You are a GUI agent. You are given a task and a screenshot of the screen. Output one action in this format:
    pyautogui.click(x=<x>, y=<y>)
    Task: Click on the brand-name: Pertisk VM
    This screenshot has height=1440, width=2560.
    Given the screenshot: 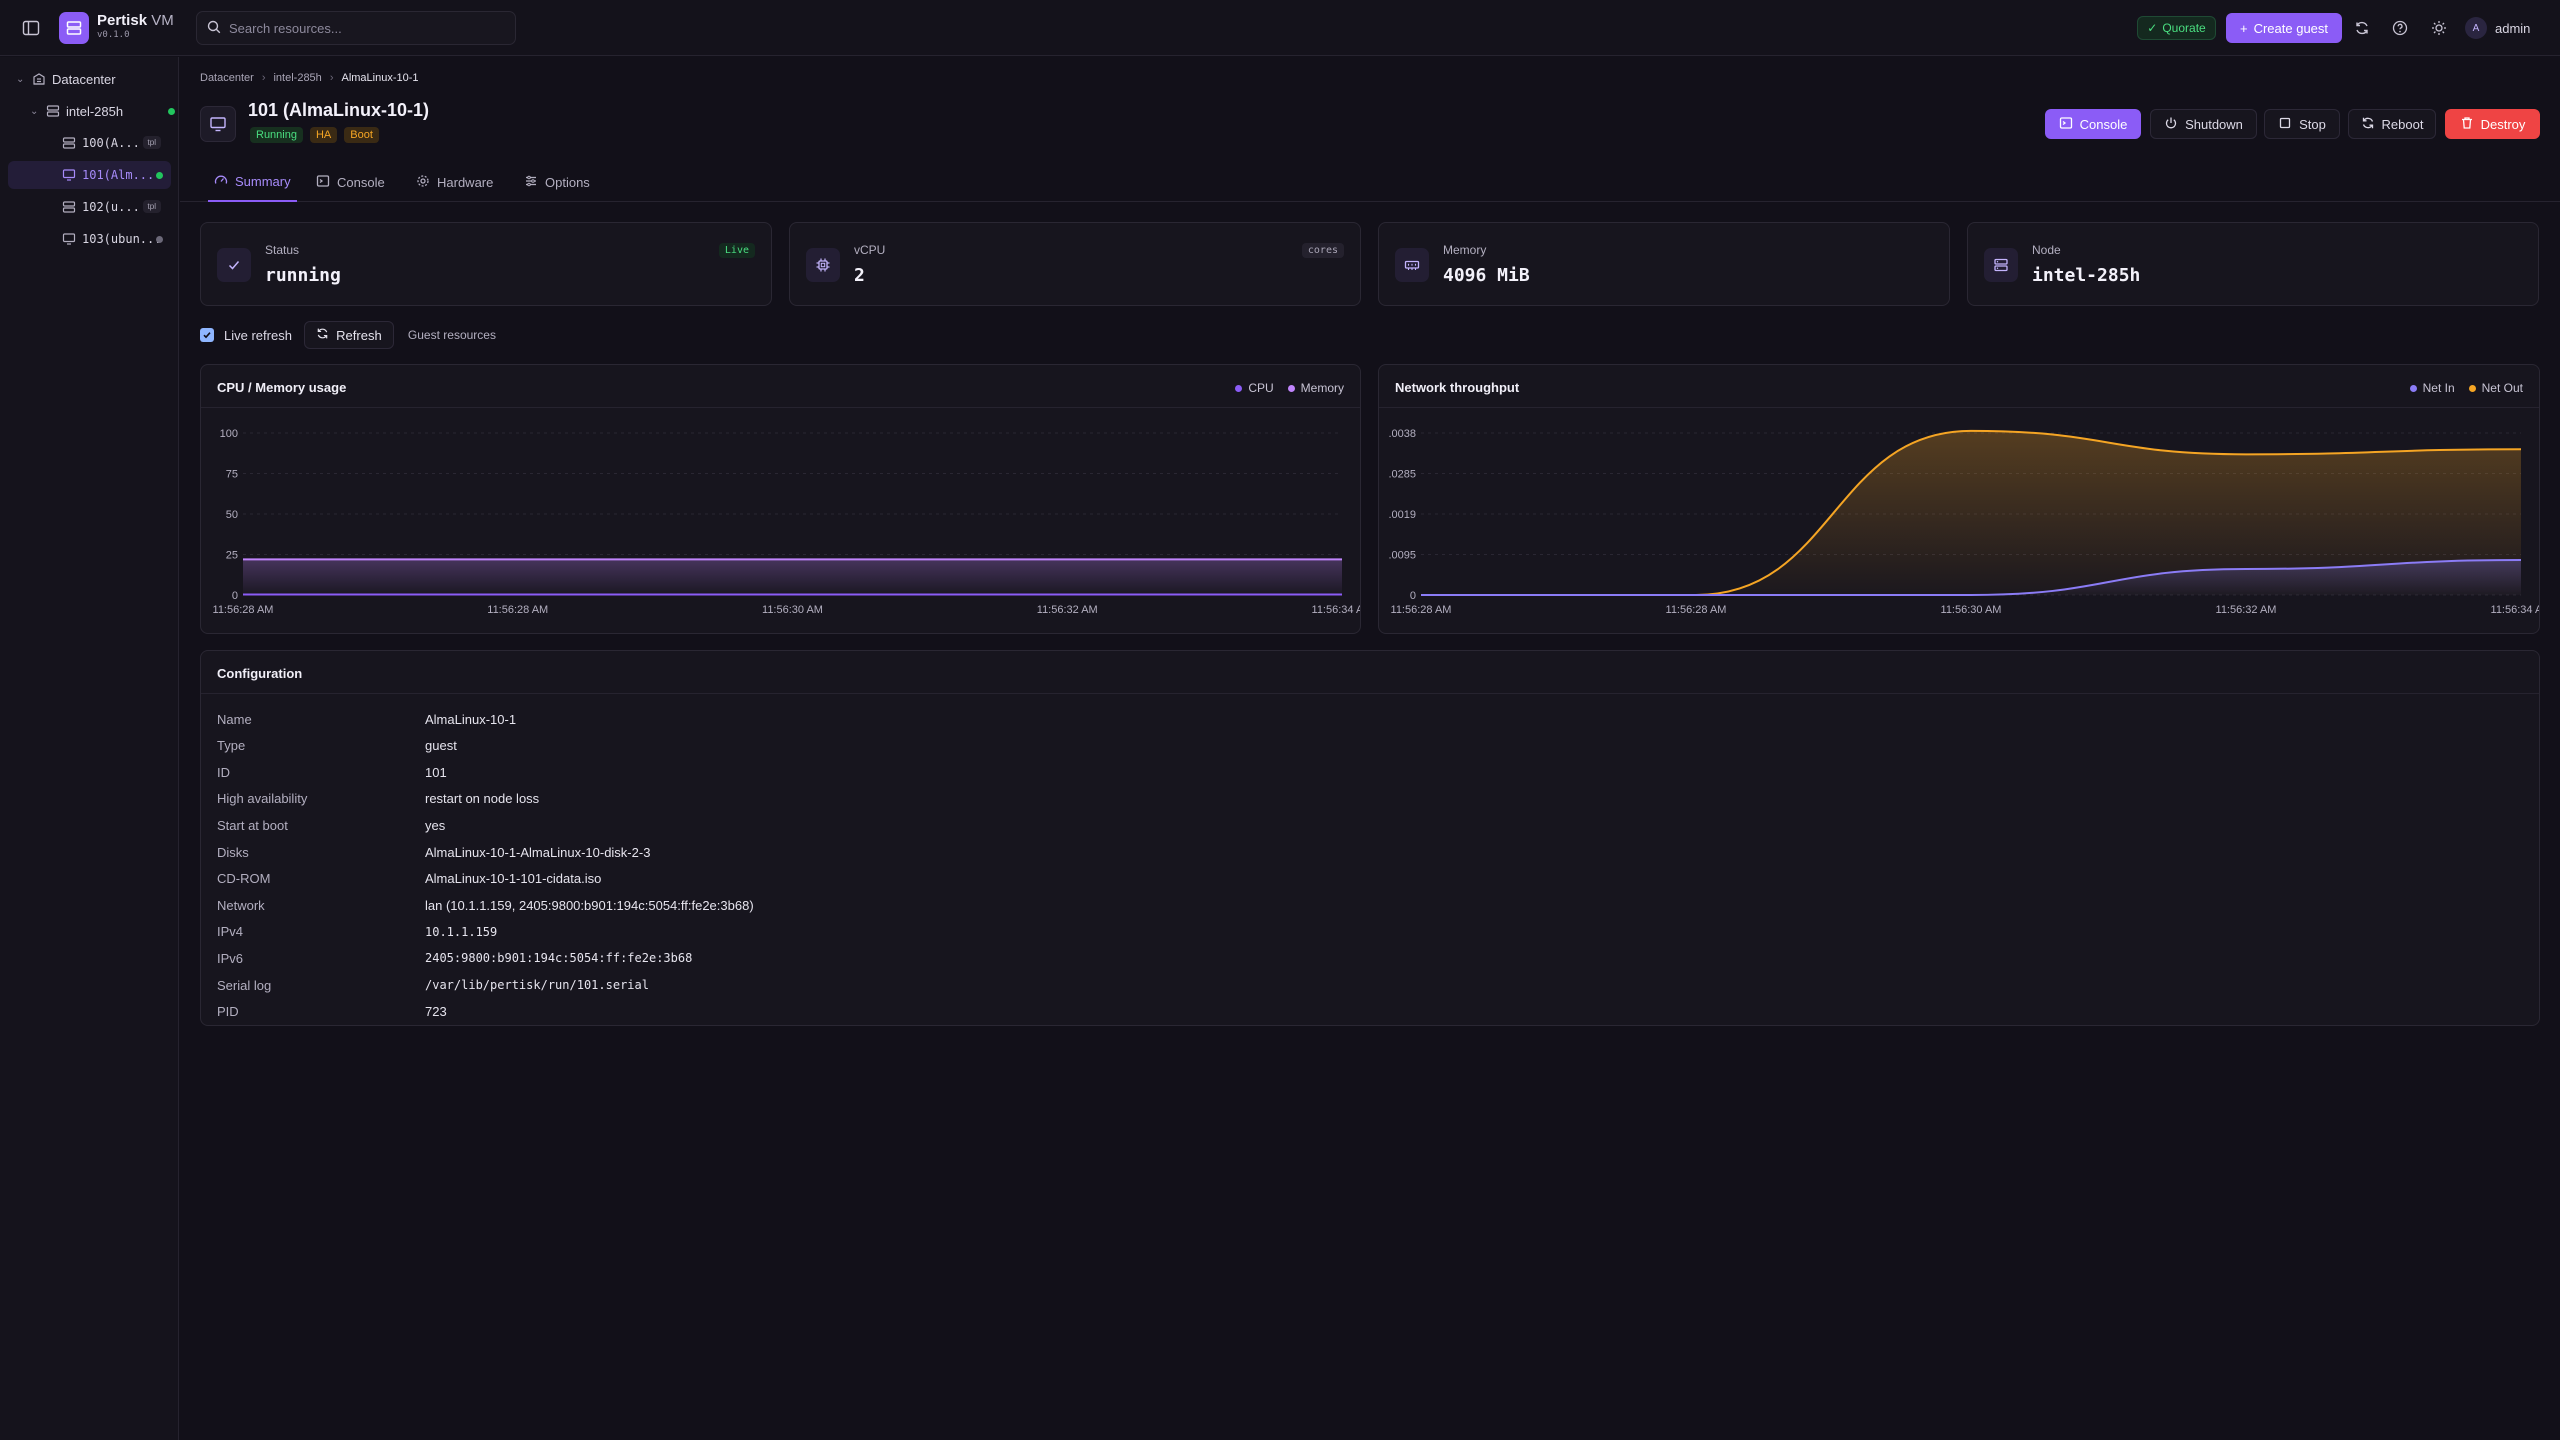 What is the action you would take?
    pyautogui.click(x=135, y=20)
    